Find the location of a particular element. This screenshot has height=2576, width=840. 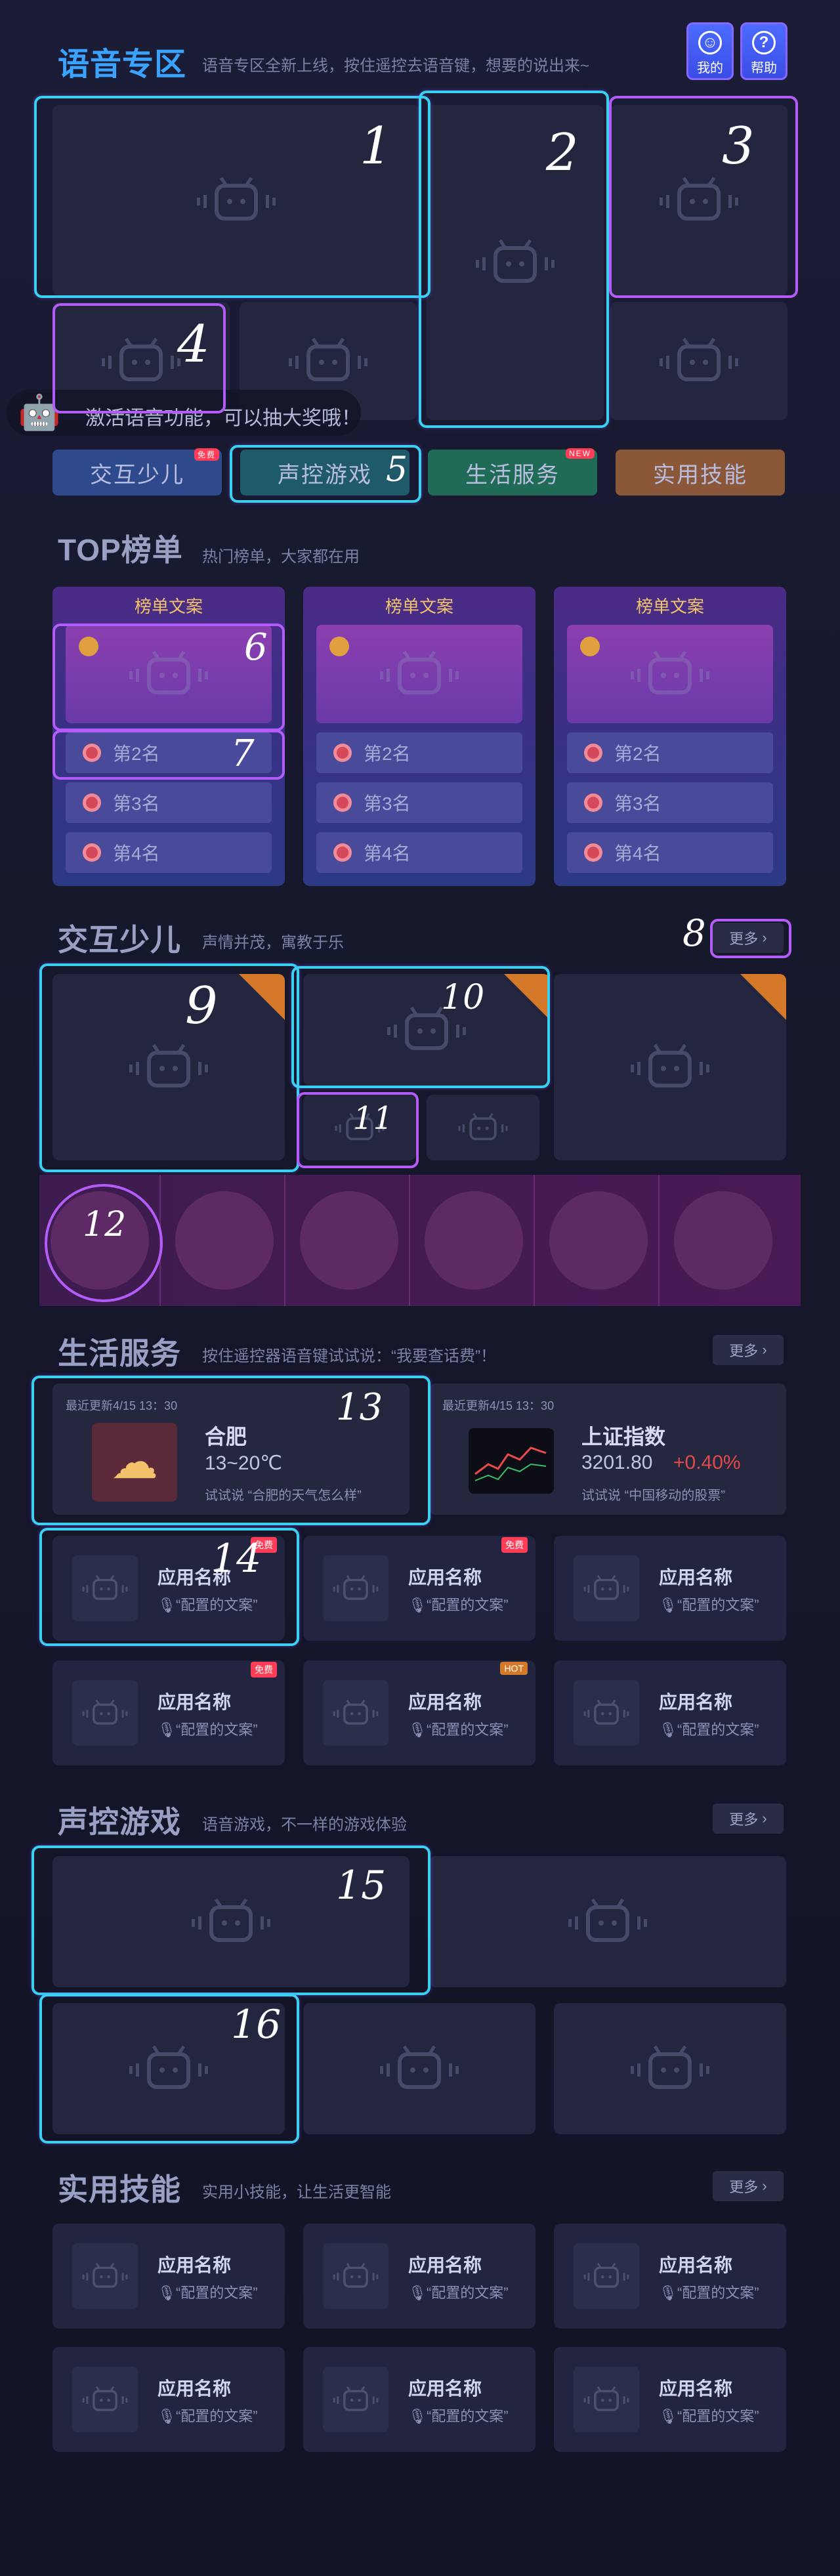

rank-label: 第3名 is located at coordinates (638, 803).